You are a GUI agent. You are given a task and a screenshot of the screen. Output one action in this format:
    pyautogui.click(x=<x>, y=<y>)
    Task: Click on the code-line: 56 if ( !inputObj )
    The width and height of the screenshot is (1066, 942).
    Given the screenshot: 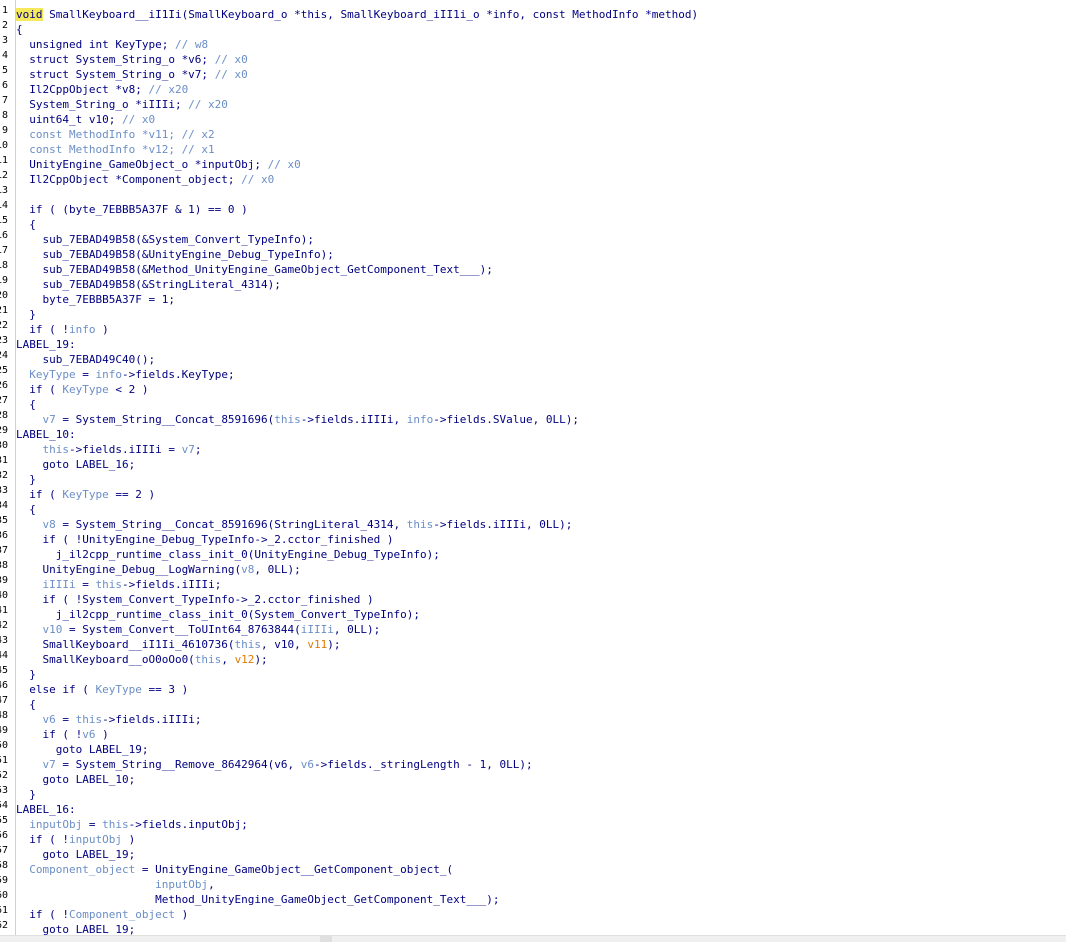 What is the action you would take?
    pyautogui.click(x=533, y=837)
    